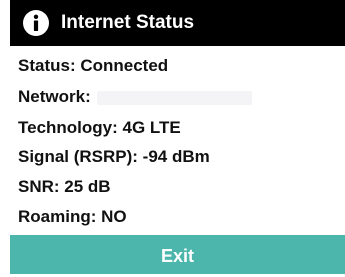 The width and height of the screenshot is (345, 277). What do you see at coordinates (114, 156) in the screenshot?
I see `signal-line: Signal (RSRP): -94 dBm` at bounding box center [114, 156].